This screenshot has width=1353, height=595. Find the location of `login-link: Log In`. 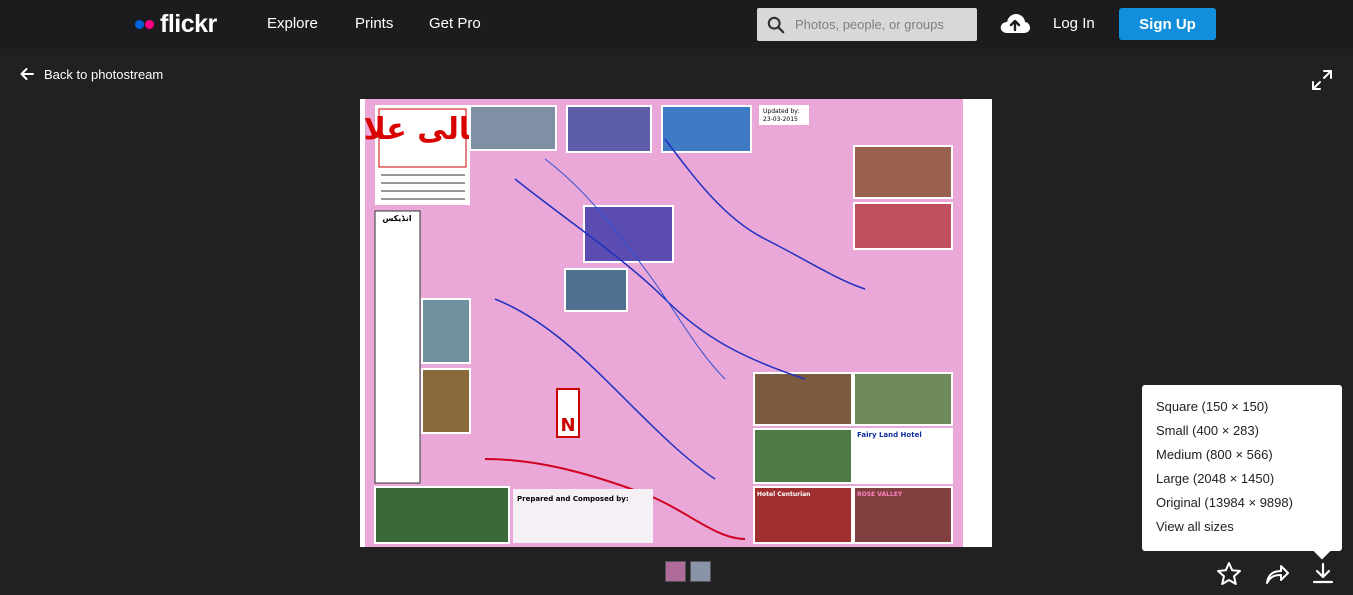

login-link: Log In is located at coordinates (1074, 24).